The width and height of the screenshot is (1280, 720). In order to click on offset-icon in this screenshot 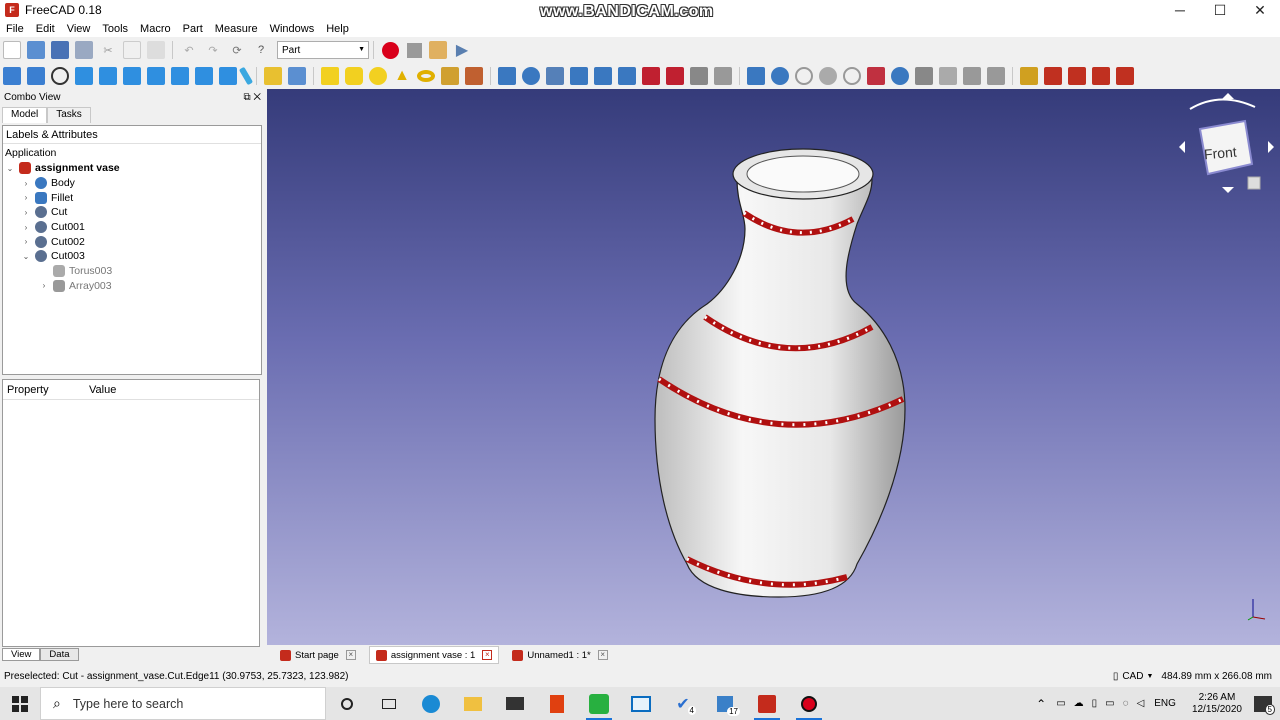, I will do `click(723, 76)`.